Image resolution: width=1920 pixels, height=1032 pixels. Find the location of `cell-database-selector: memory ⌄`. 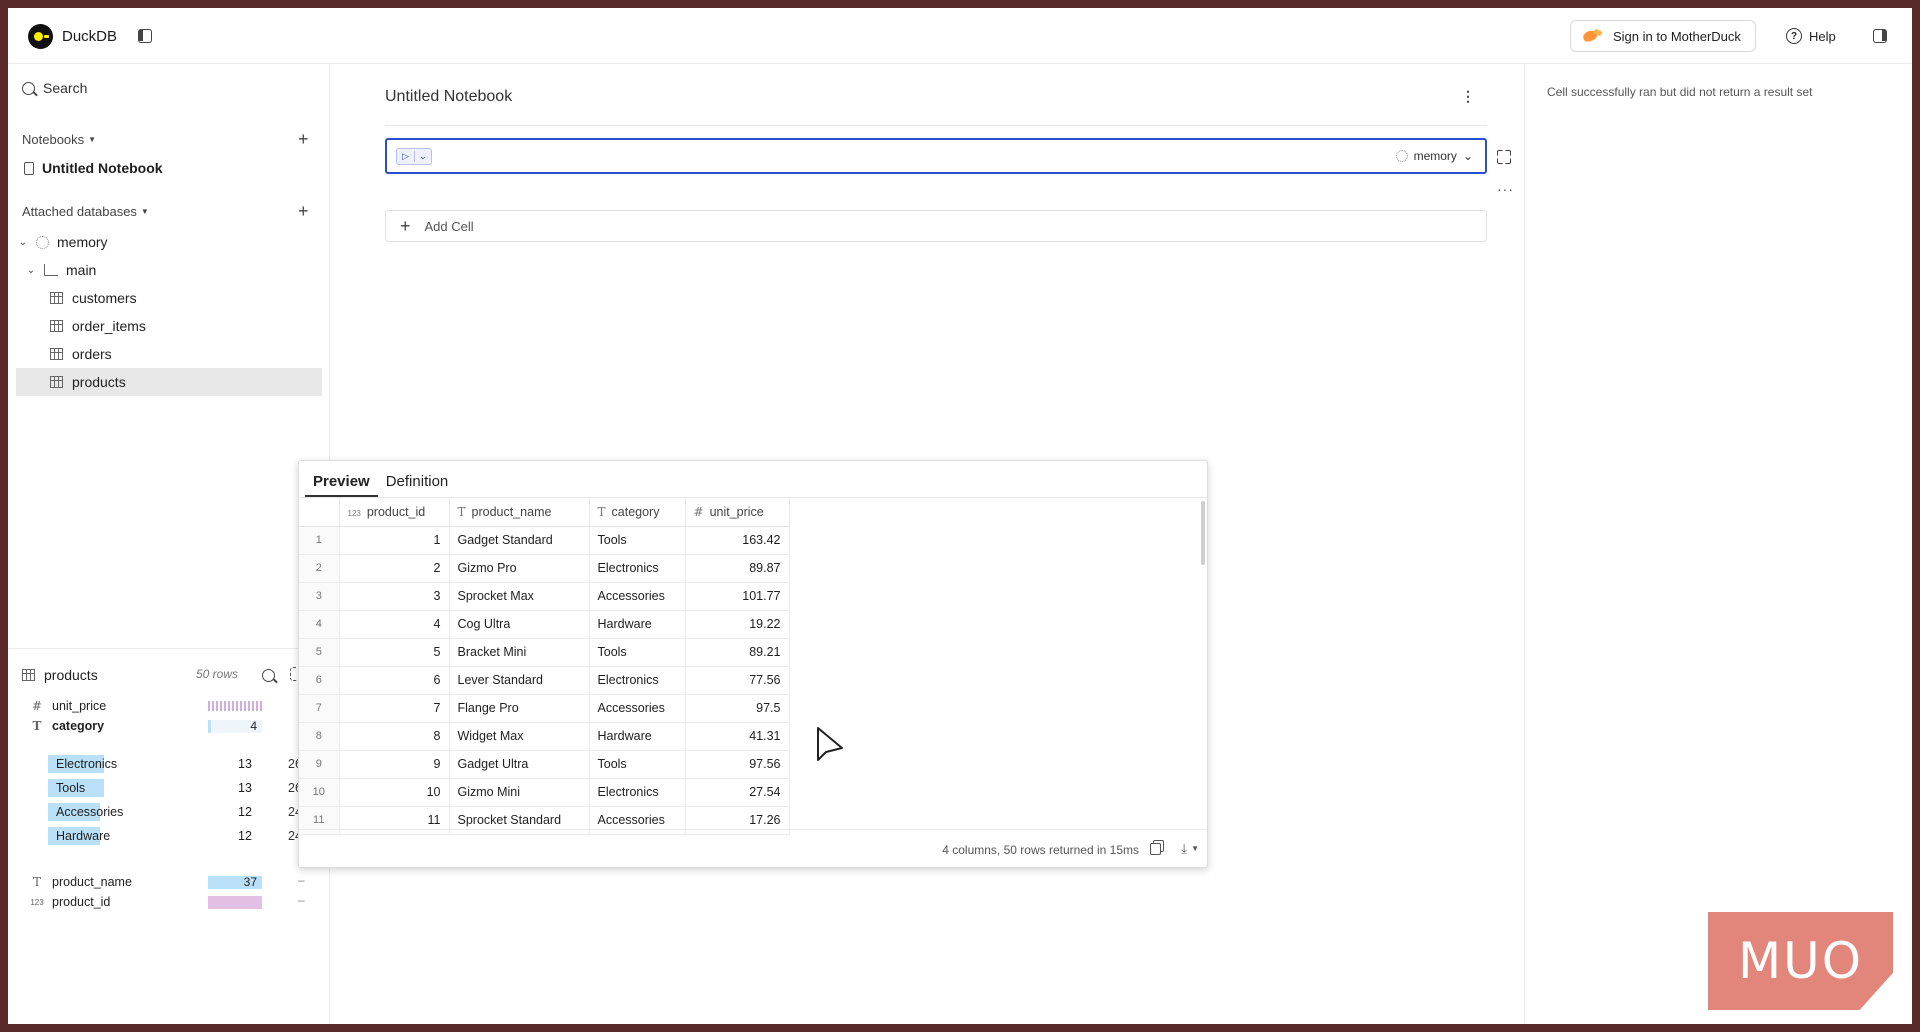

cell-database-selector: memory ⌄ is located at coordinates (1434, 156).